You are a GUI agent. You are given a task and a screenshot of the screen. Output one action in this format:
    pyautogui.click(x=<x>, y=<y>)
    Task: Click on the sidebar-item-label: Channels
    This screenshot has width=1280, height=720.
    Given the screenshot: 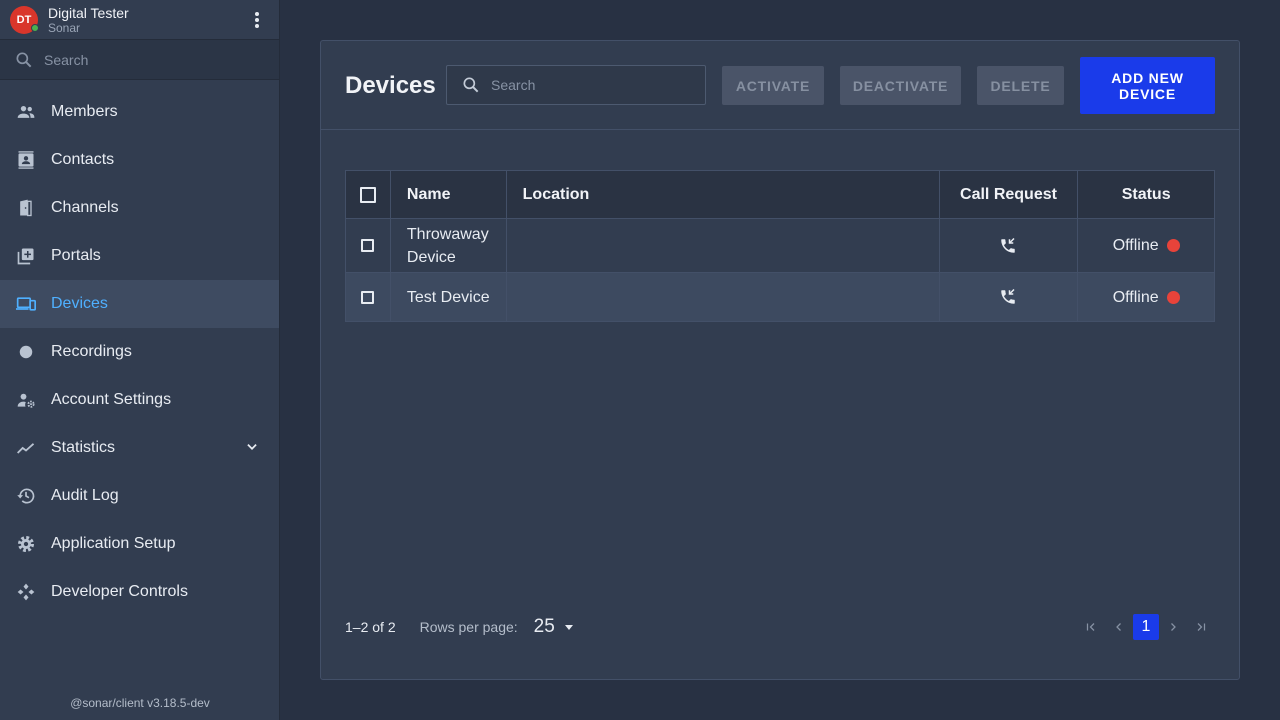 What is the action you would take?
    pyautogui.click(x=85, y=207)
    